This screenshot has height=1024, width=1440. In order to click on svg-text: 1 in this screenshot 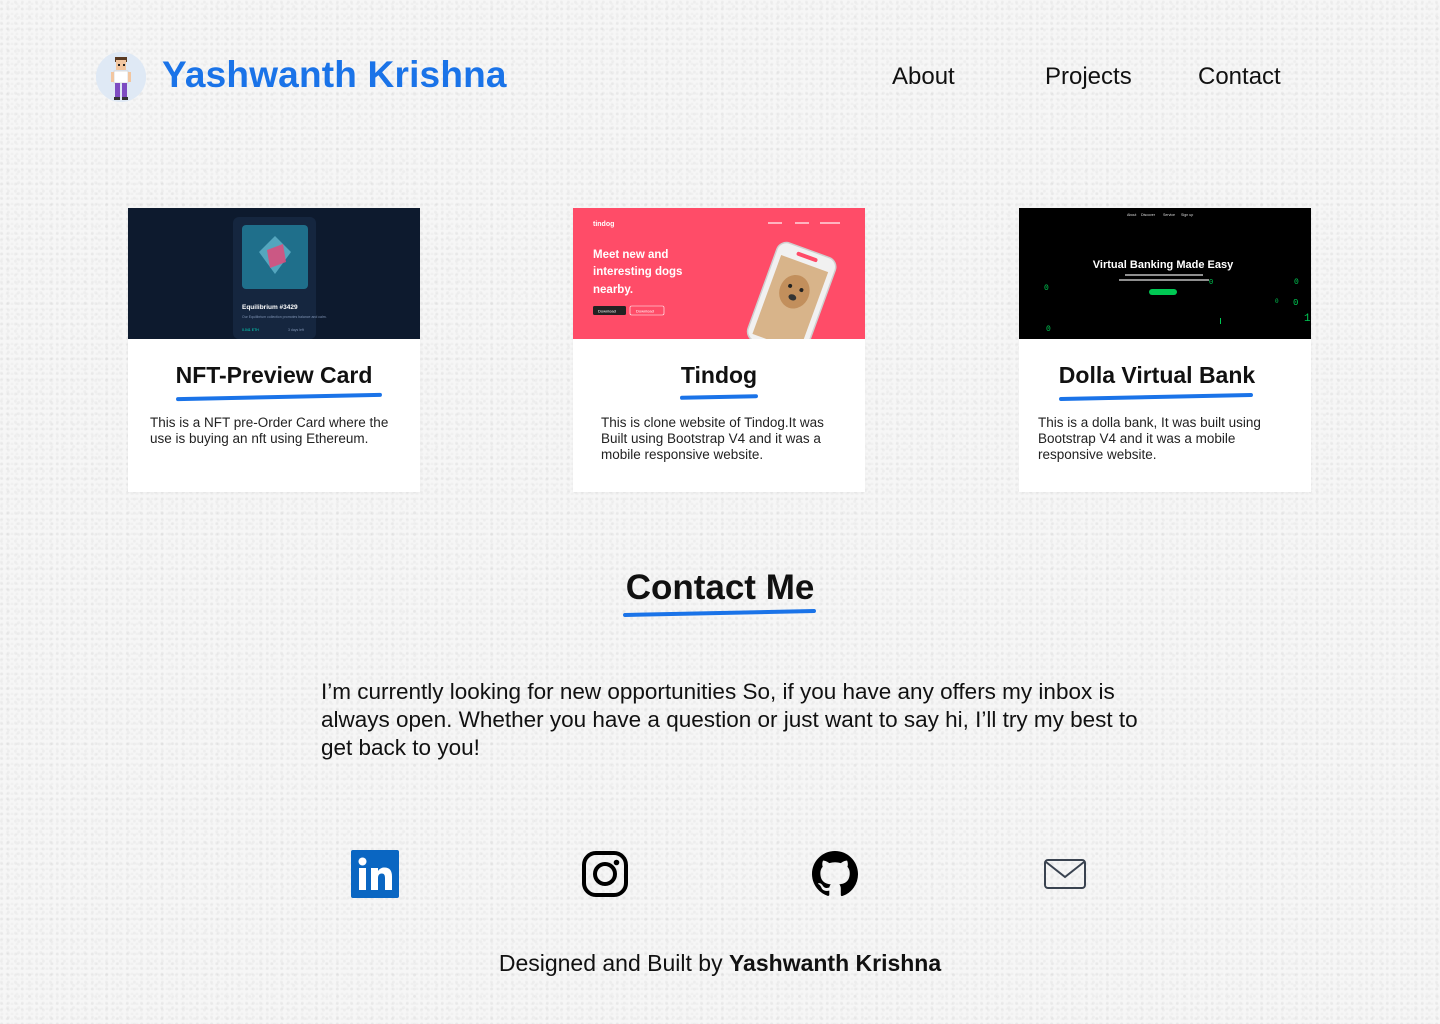, I will do `click(1307, 319)`.